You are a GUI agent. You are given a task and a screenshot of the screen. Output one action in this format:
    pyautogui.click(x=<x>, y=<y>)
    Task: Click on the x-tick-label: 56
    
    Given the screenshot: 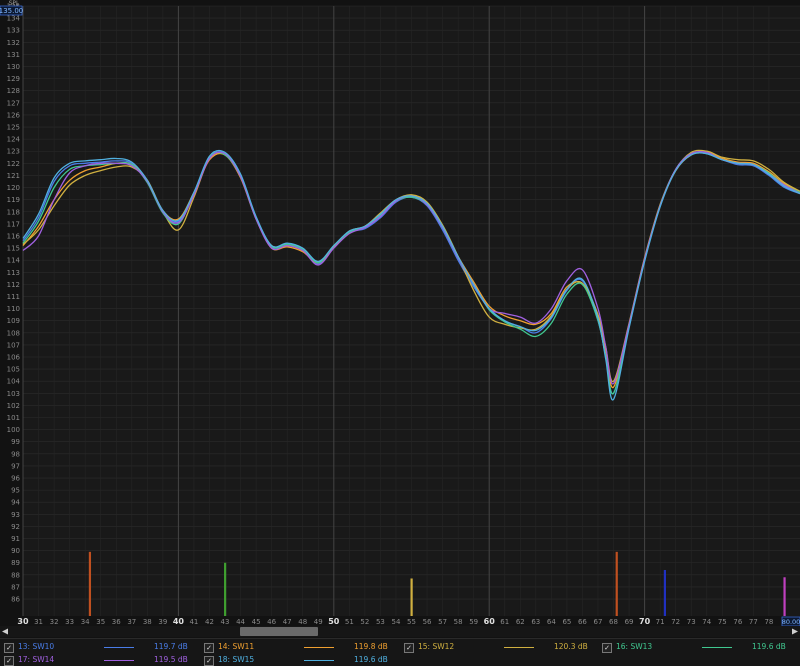 What is the action you would take?
    pyautogui.click(x=427, y=622)
    